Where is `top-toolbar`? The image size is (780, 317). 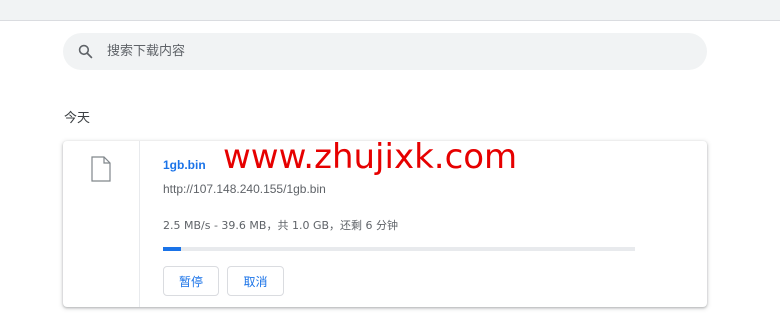
top-toolbar is located at coordinates (390, 10).